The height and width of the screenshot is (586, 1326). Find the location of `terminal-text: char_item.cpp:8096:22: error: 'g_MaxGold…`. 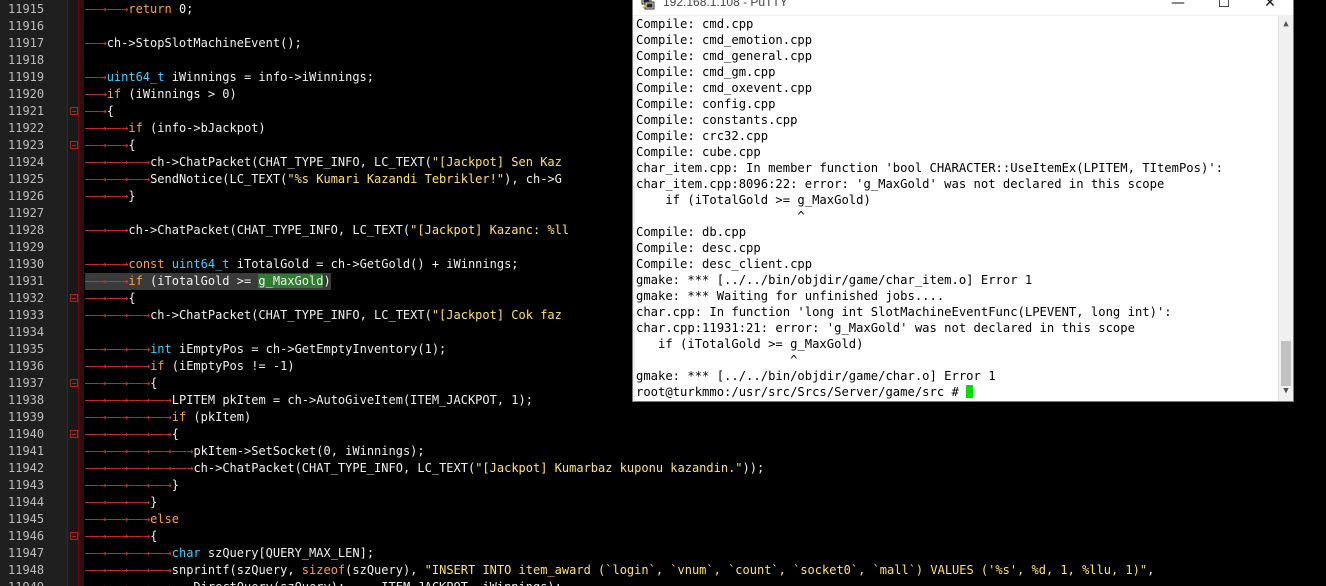

terminal-text: char_item.cpp:8096:22: error: 'g_MaxGold… is located at coordinates (900, 184).